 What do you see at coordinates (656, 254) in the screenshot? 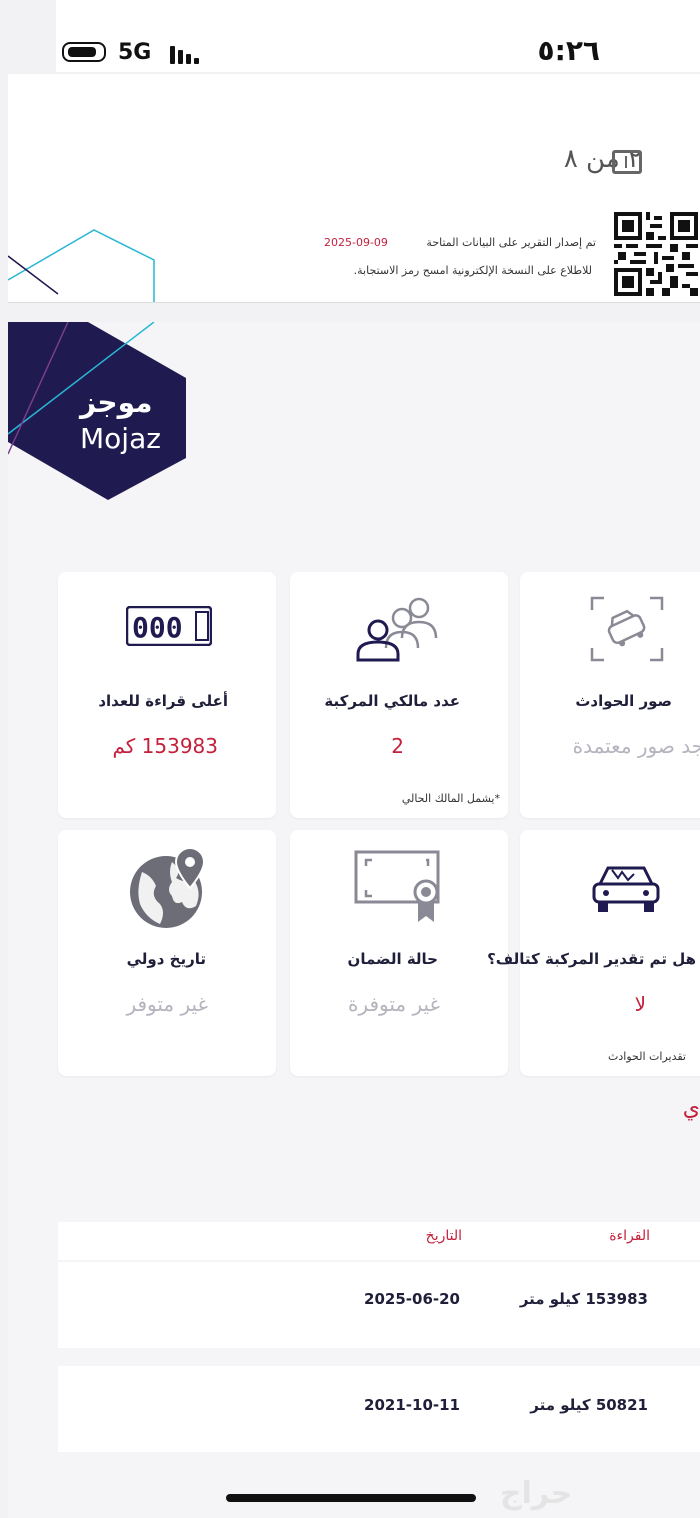
I see `qr-code-icon` at bounding box center [656, 254].